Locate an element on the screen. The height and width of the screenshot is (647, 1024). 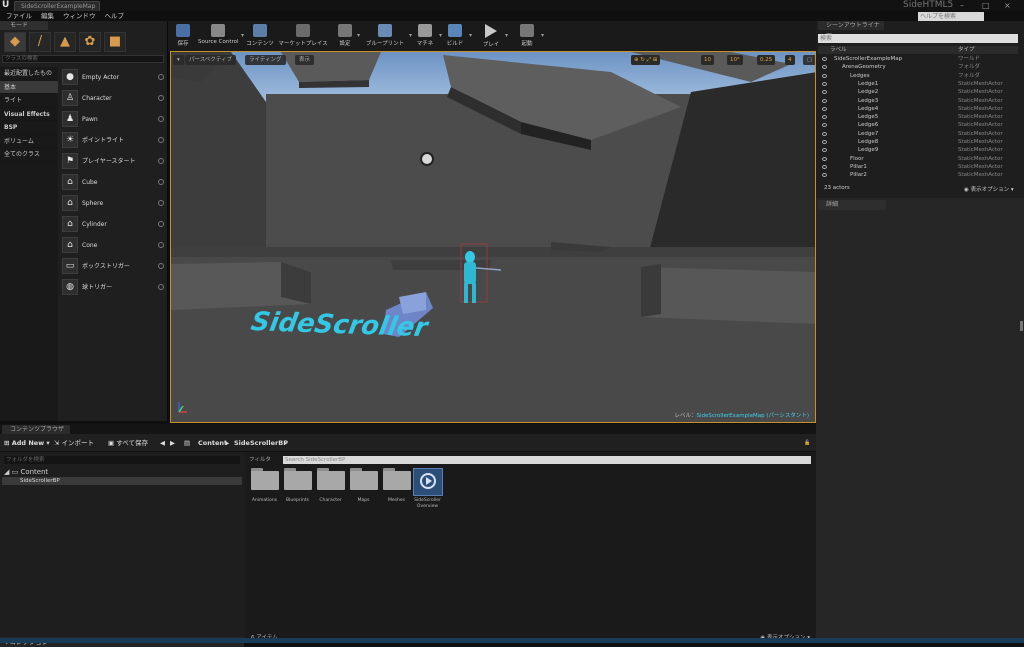
paint-mode-icon: / is located at coordinates (40, 42).